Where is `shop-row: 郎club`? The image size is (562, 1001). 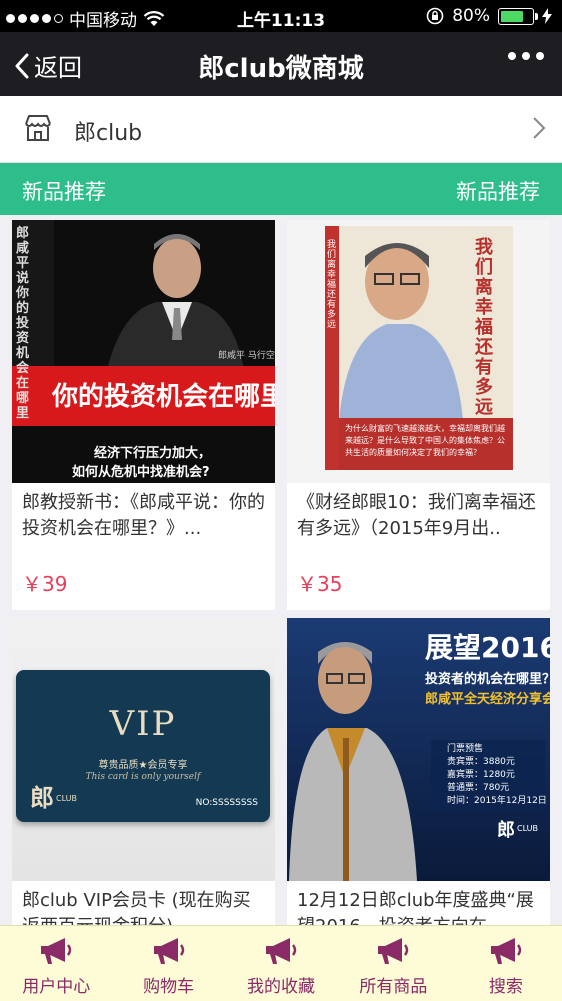
shop-row: 郎club is located at coordinates (281, 129).